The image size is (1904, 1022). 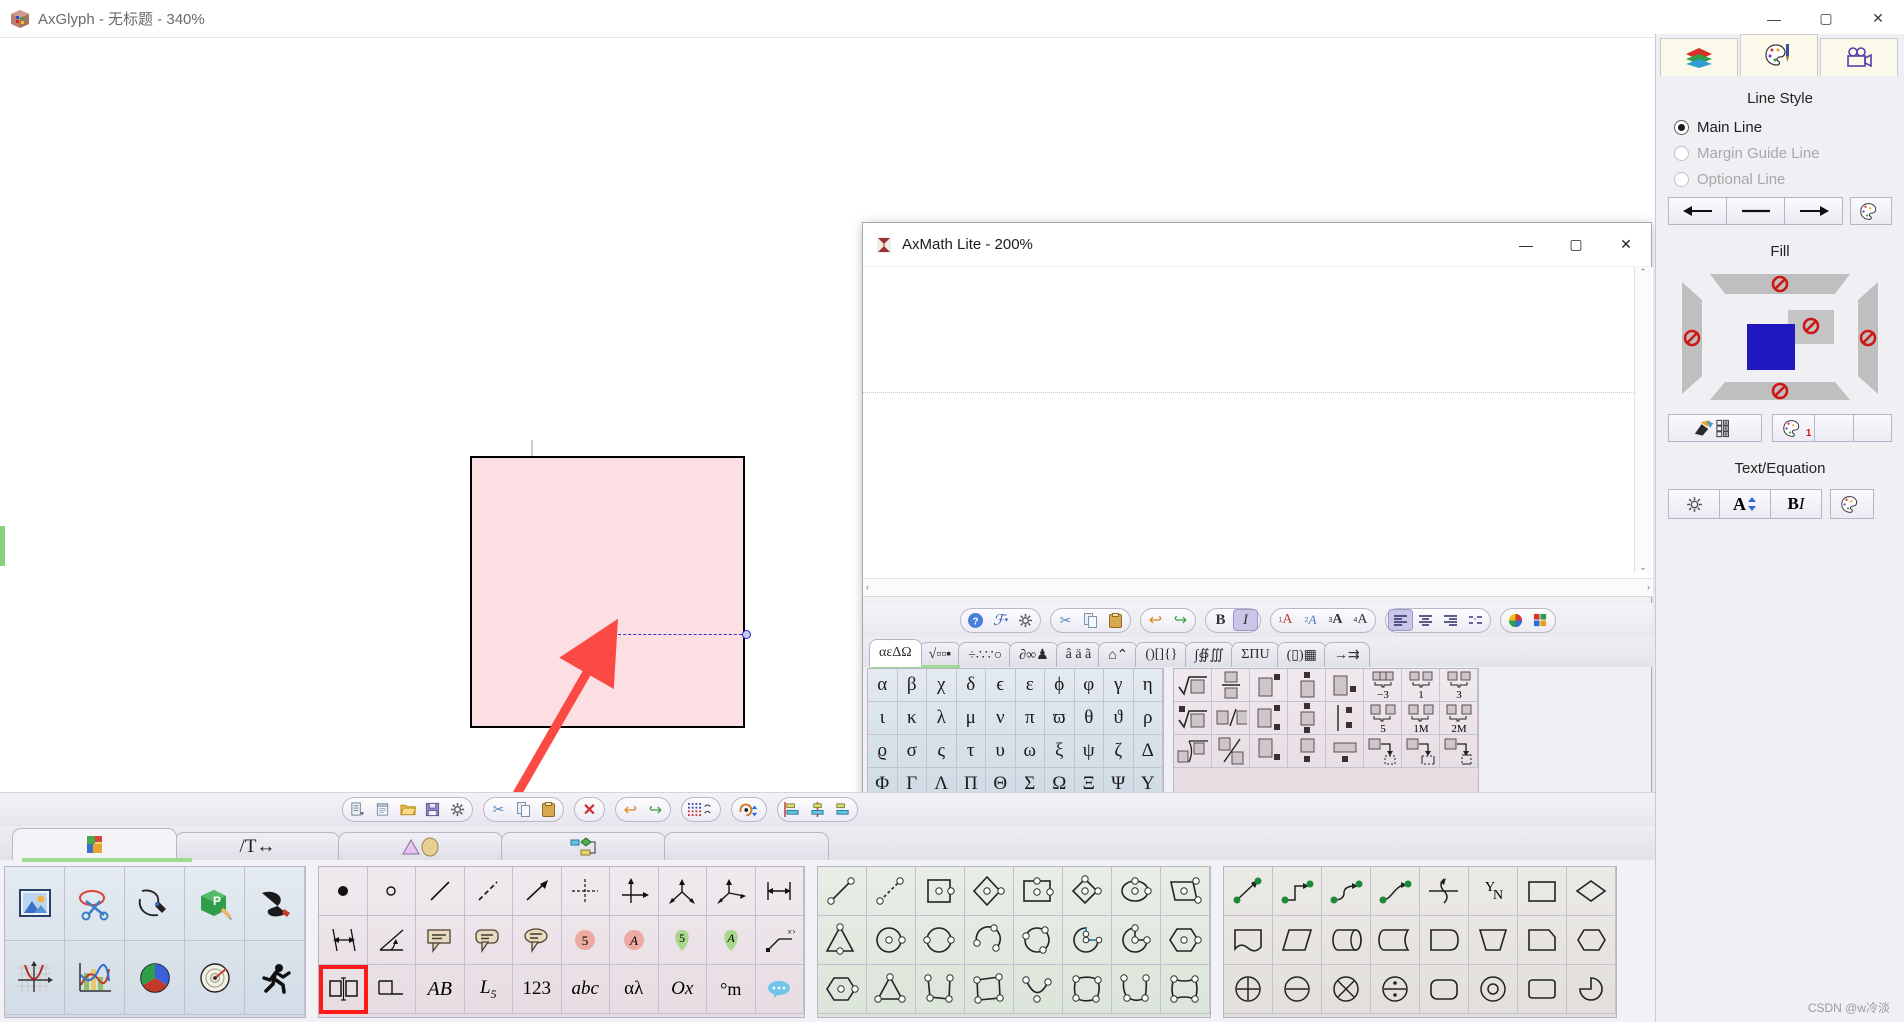 What do you see at coordinates (1459, 685) in the screenshot?
I see `template-cell-multi-sub-3: 3` at bounding box center [1459, 685].